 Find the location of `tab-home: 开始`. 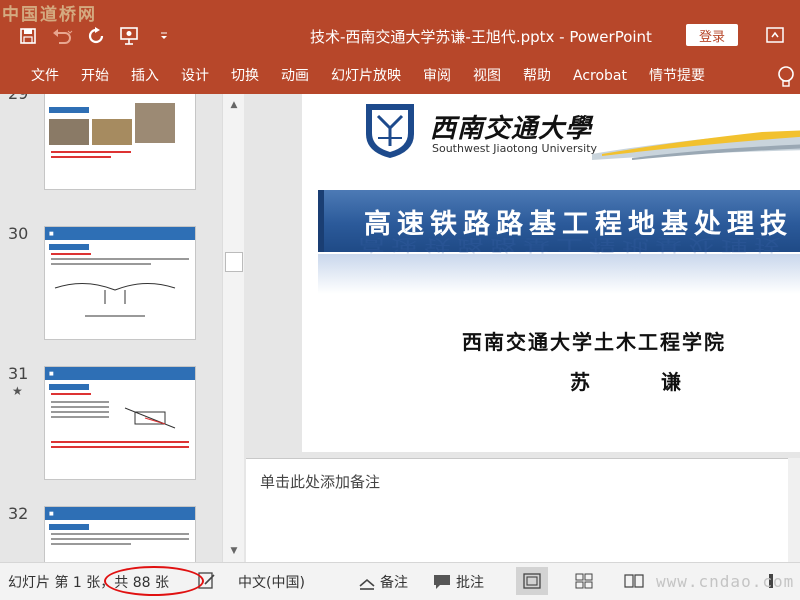

tab-home: 开始 is located at coordinates (95, 76).